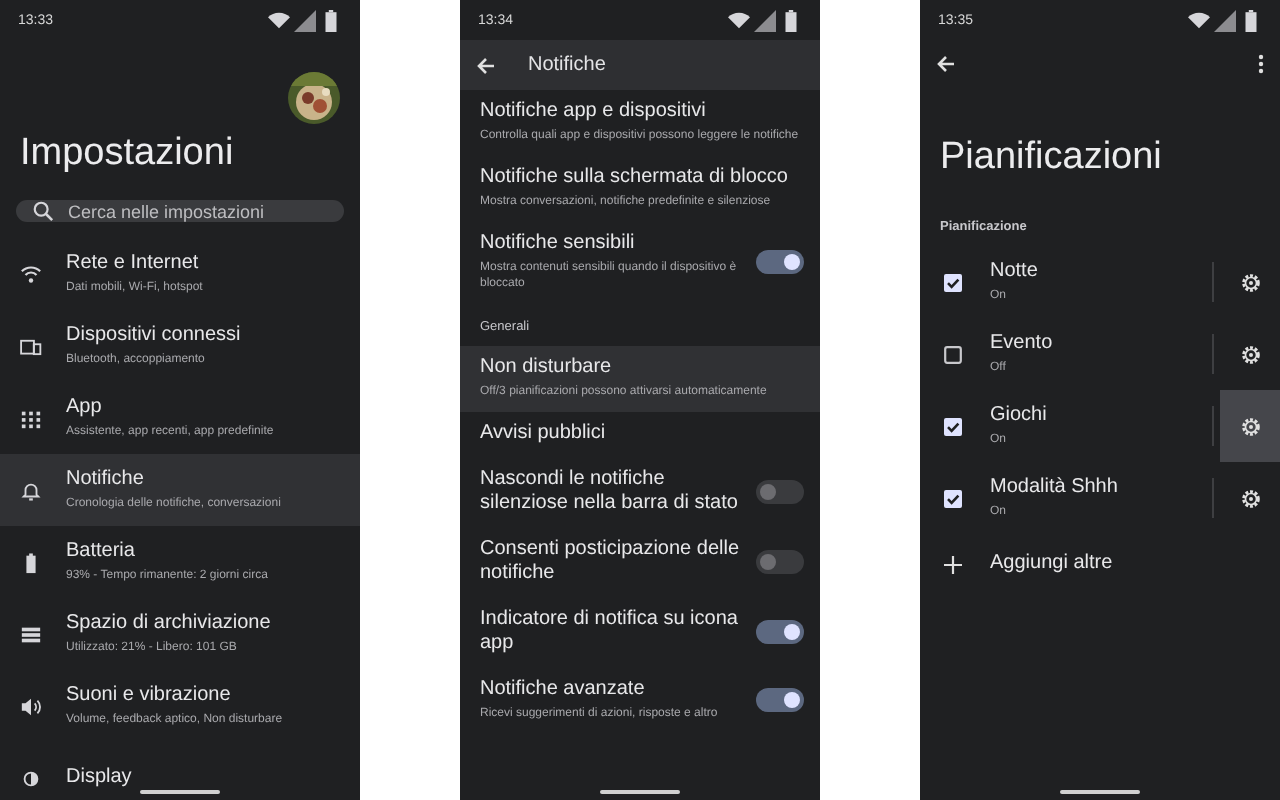  What do you see at coordinates (85, 408) in the screenshot?
I see `item-title: App` at bounding box center [85, 408].